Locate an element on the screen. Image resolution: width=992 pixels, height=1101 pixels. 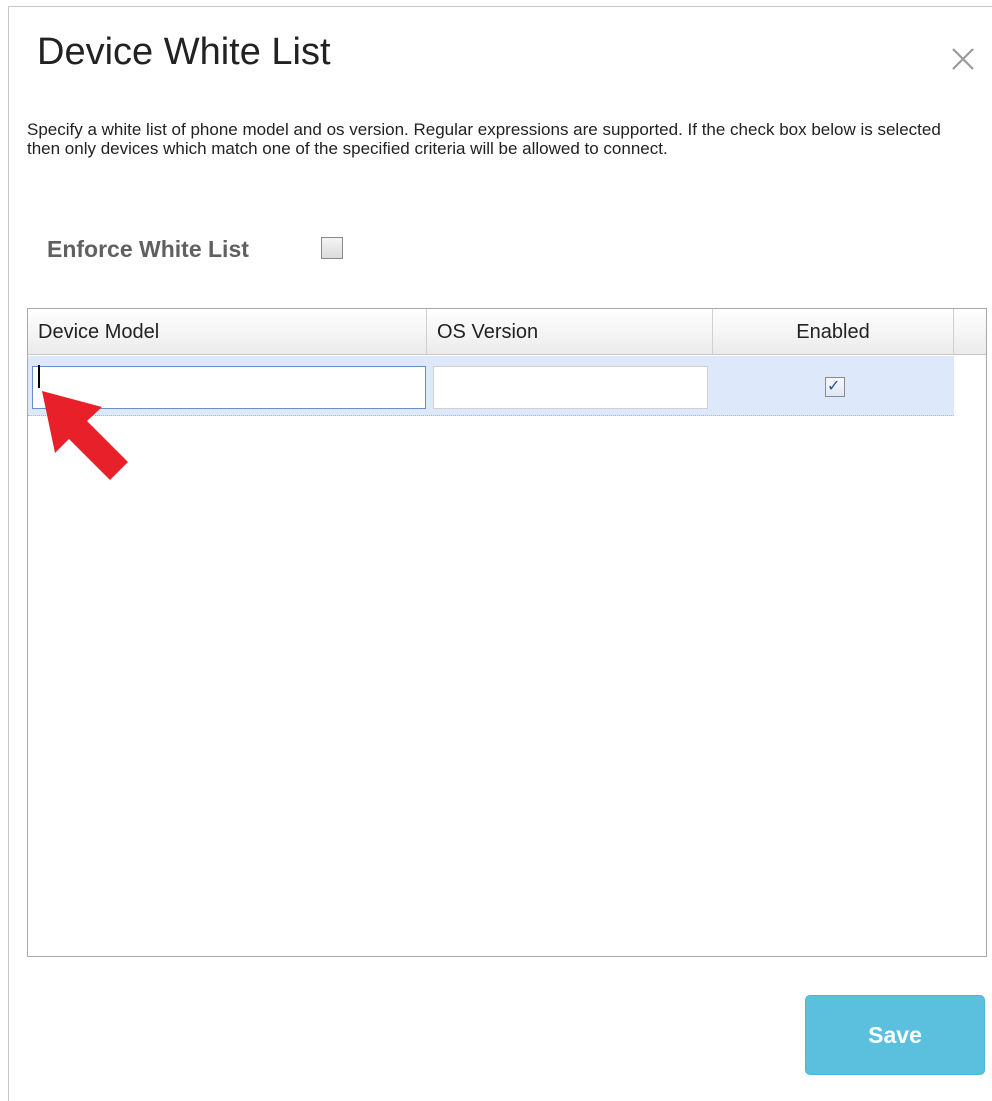
save-button: Save is located at coordinates (895, 1035).